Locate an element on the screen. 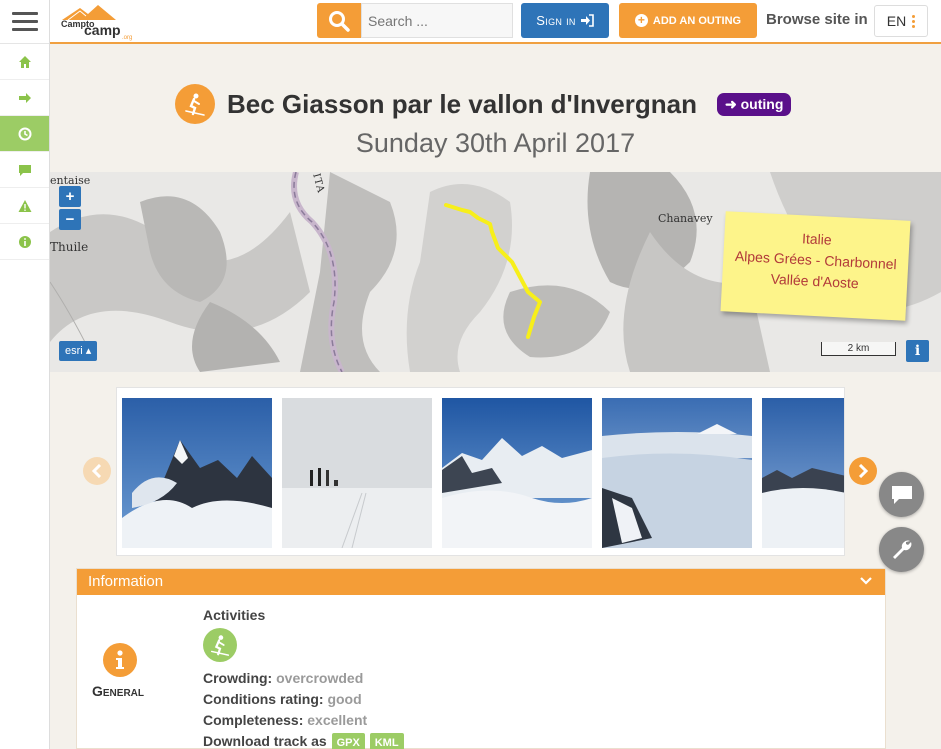 The width and height of the screenshot is (941, 749). general-info-icon is located at coordinates (120, 660).